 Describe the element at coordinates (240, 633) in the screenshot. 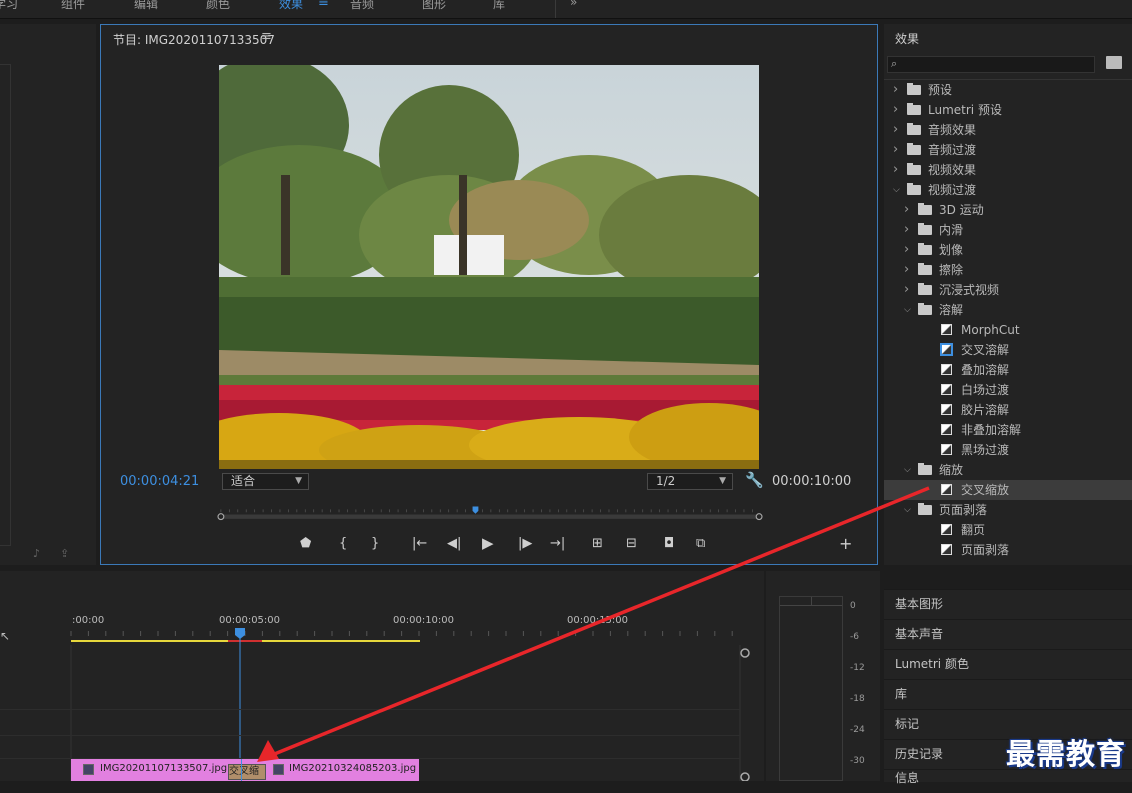

I see `timeline-playhead` at that location.